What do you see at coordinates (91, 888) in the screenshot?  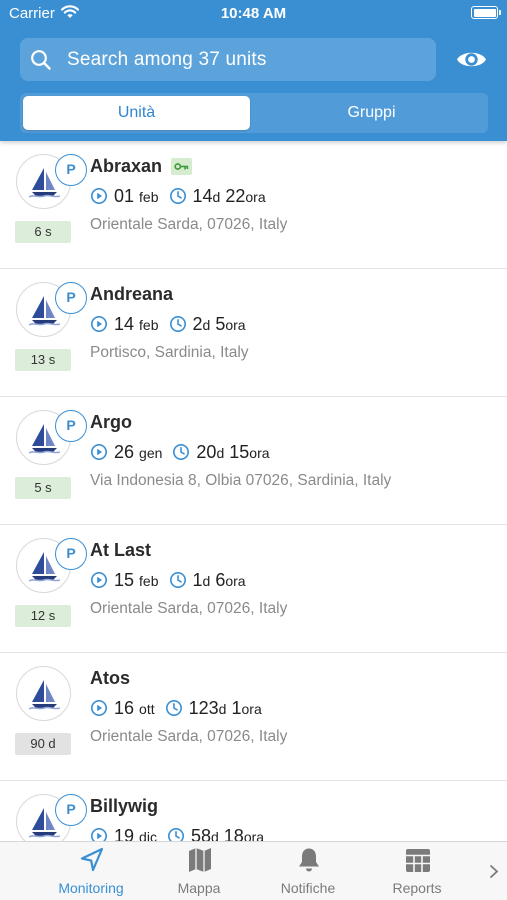 I see `tab-monitoring-label: Monitoring` at bounding box center [91, 888].